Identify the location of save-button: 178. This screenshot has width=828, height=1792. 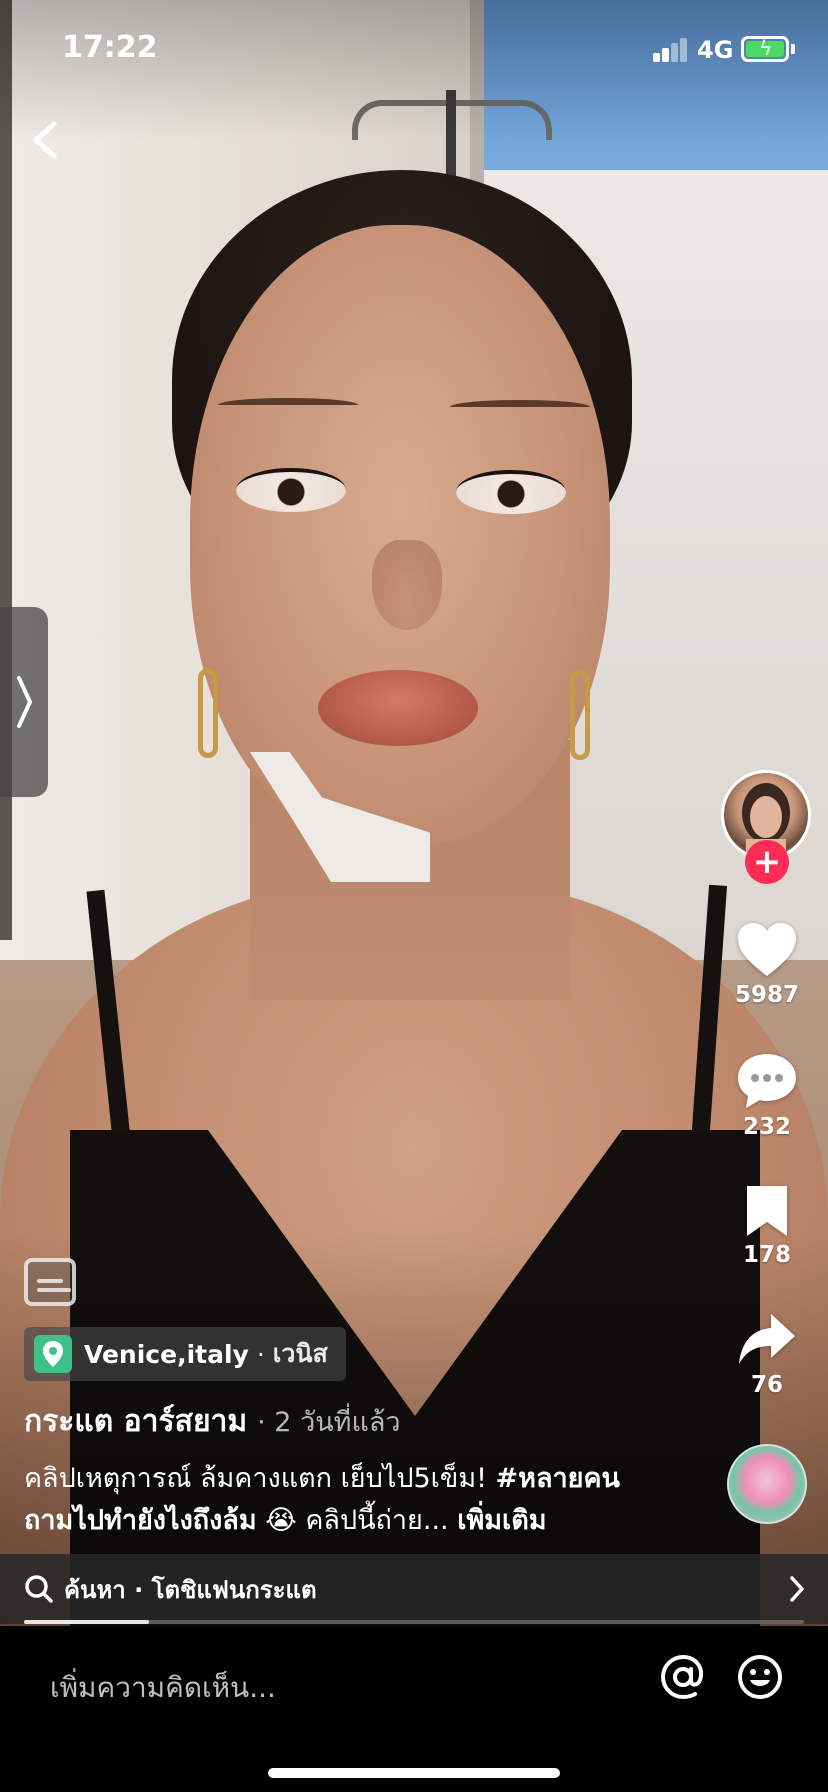
(767, 1226).